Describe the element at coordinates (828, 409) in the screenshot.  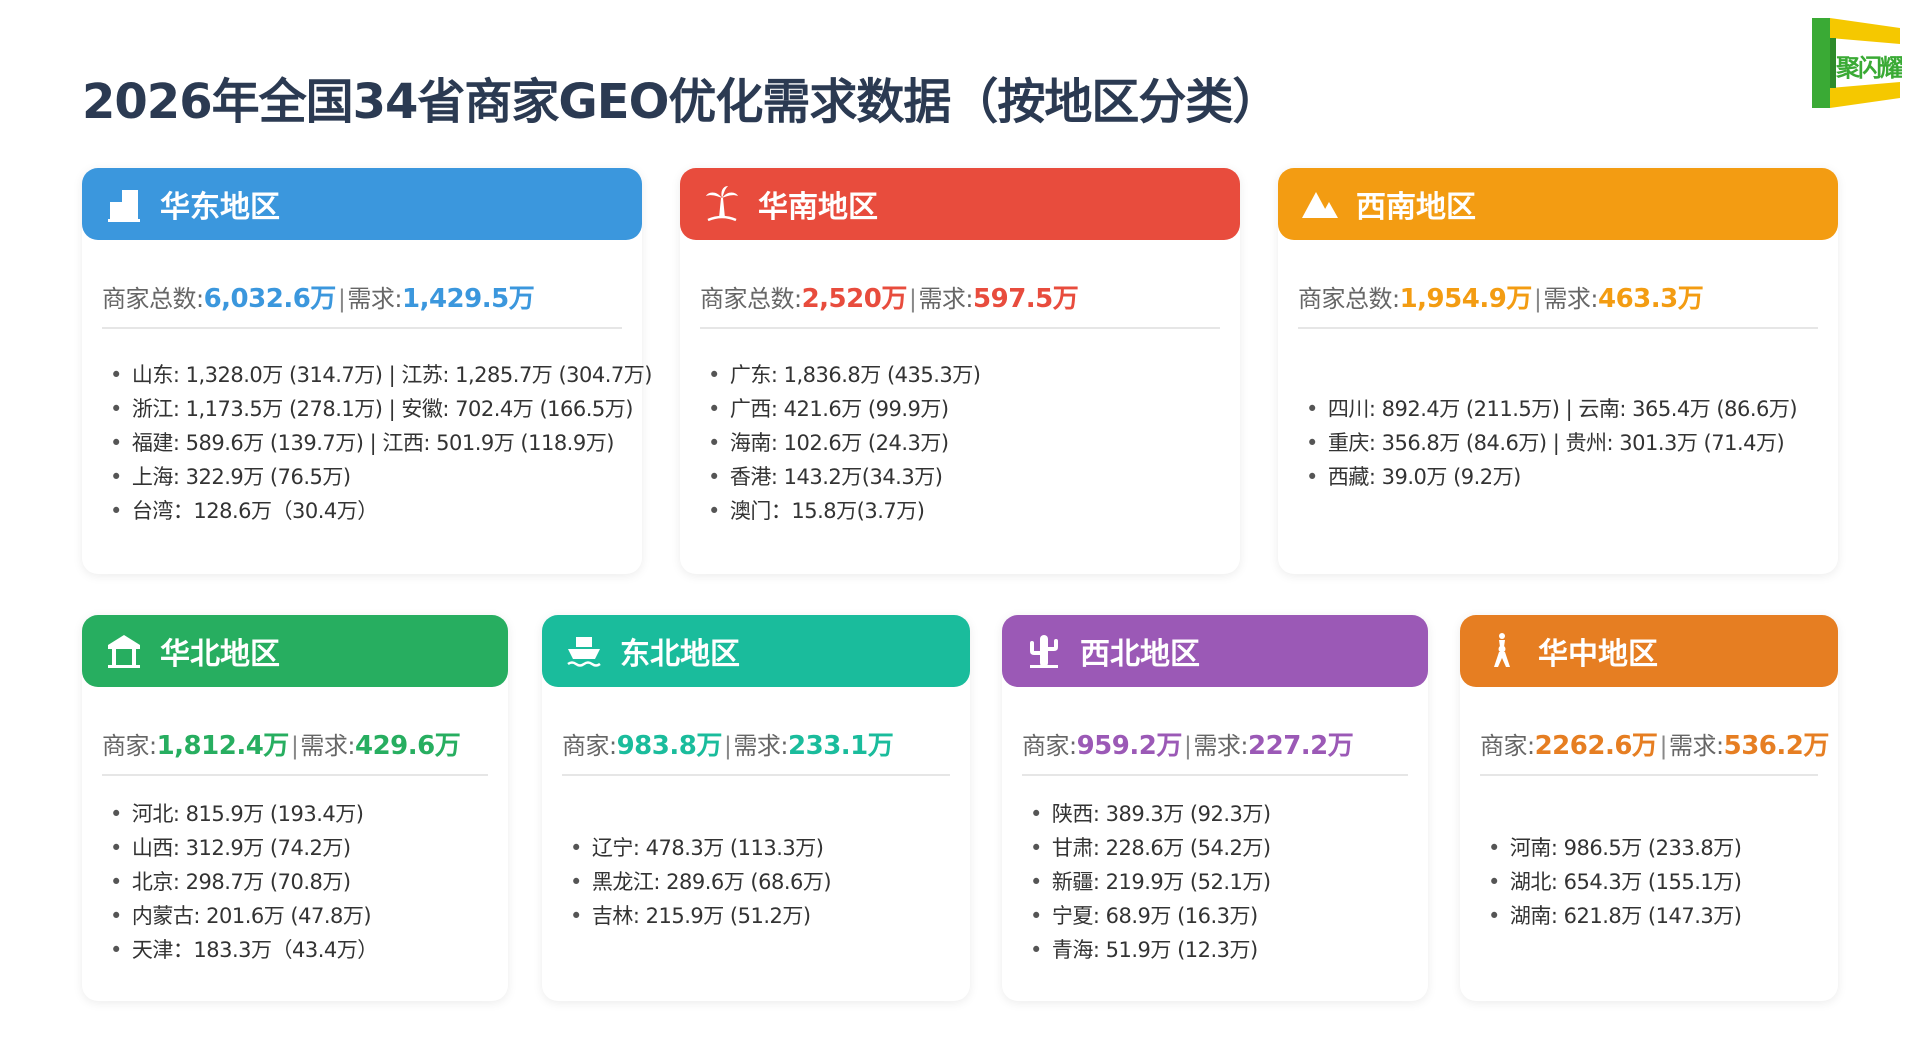
I see `list-item: • 广西: 421.6万 (99.9万)` at that location.